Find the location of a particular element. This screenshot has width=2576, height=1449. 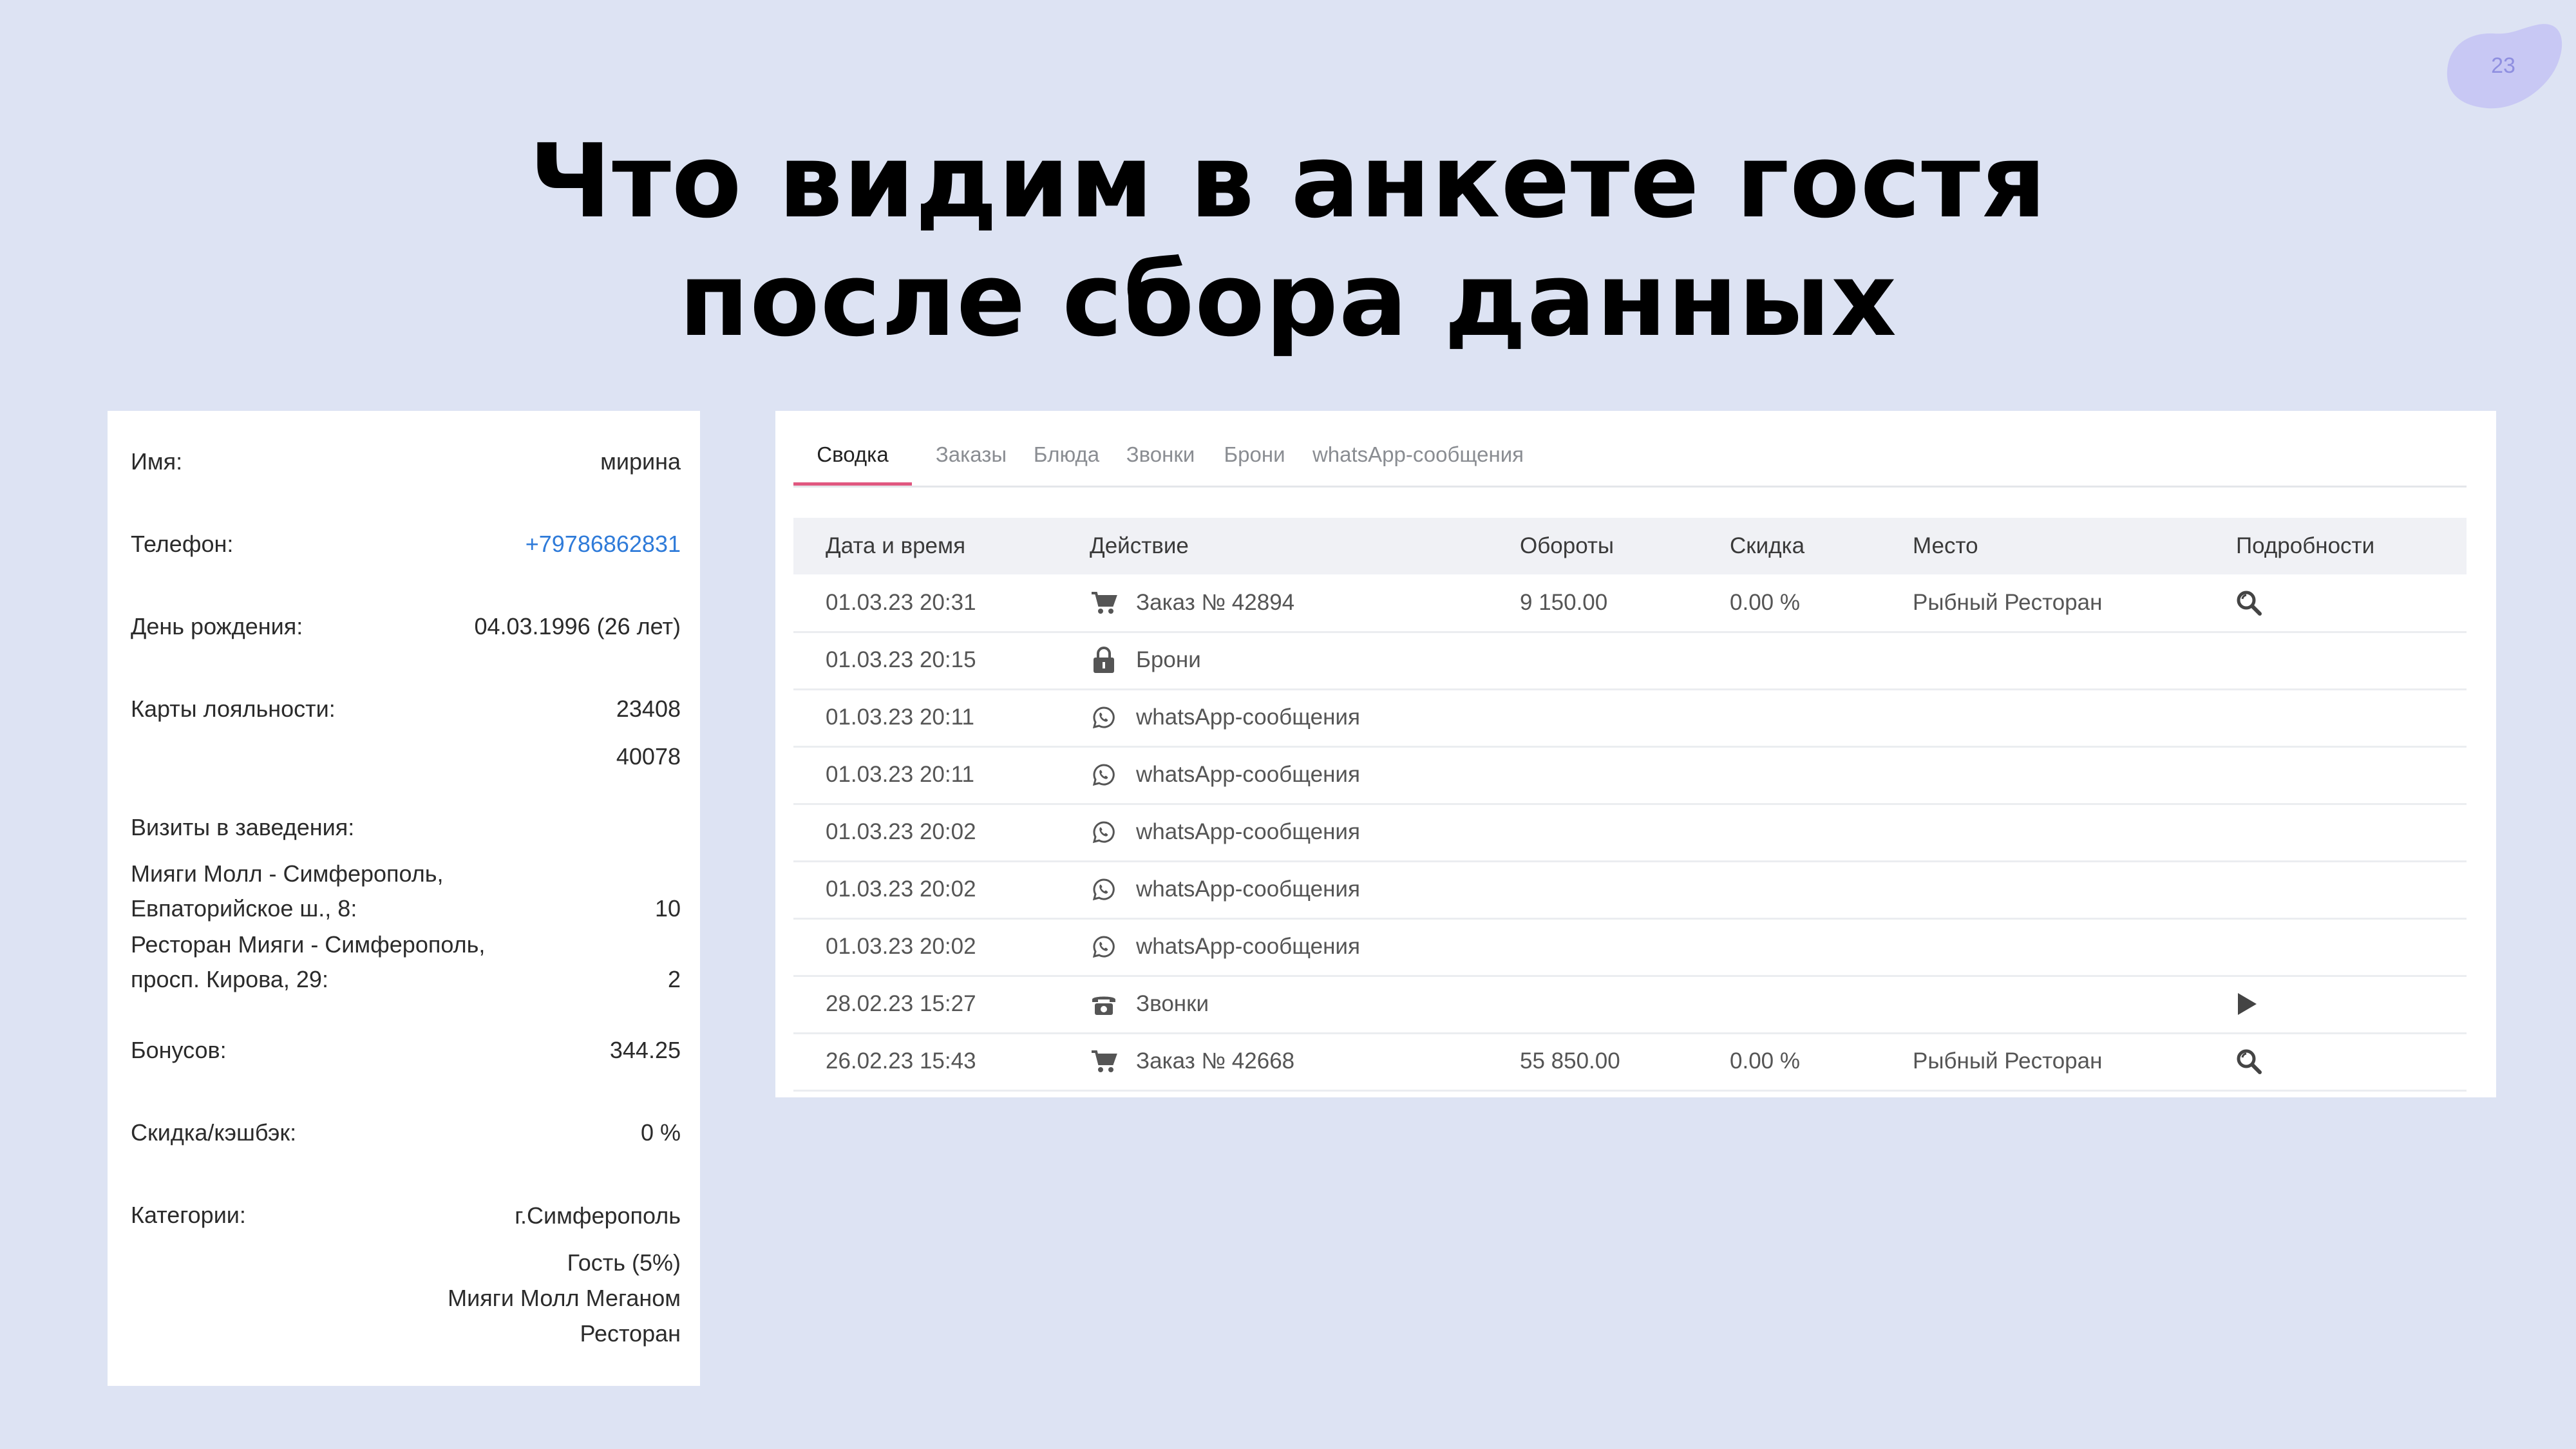

birthday-label: День рождения: is located at coordinates (217, 626).